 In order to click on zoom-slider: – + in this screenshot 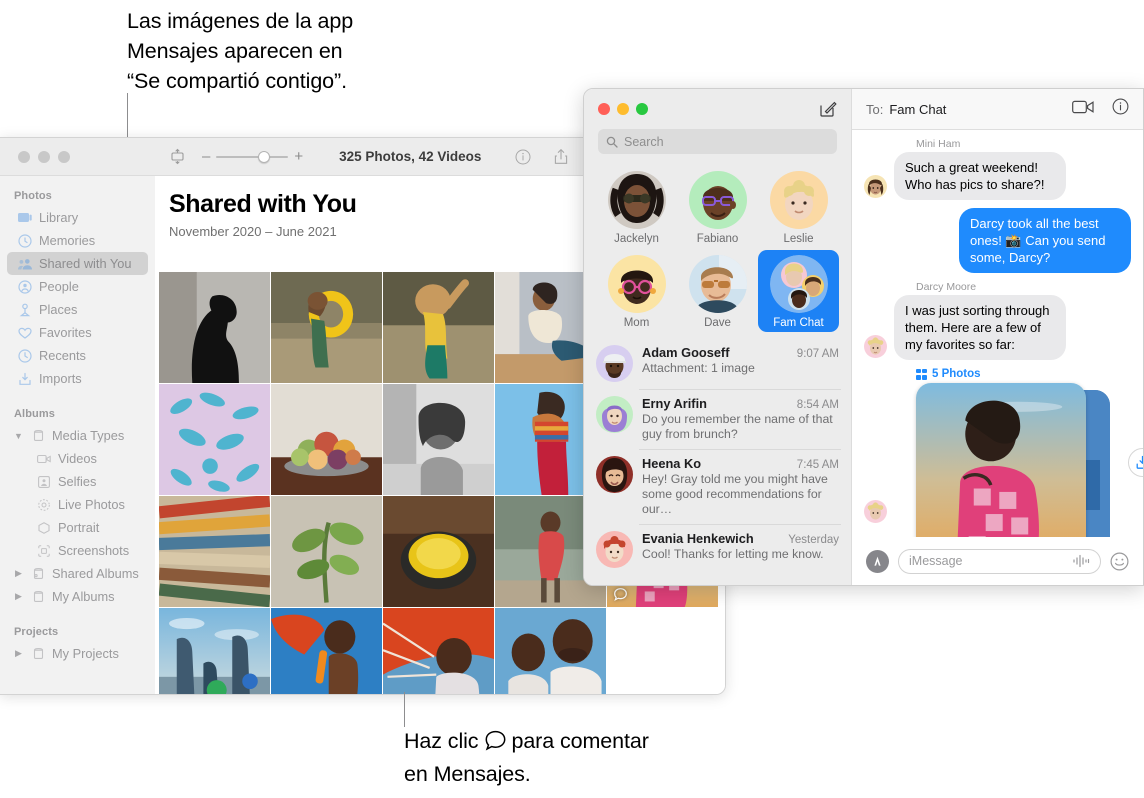, I will do `click(252, 156)`.